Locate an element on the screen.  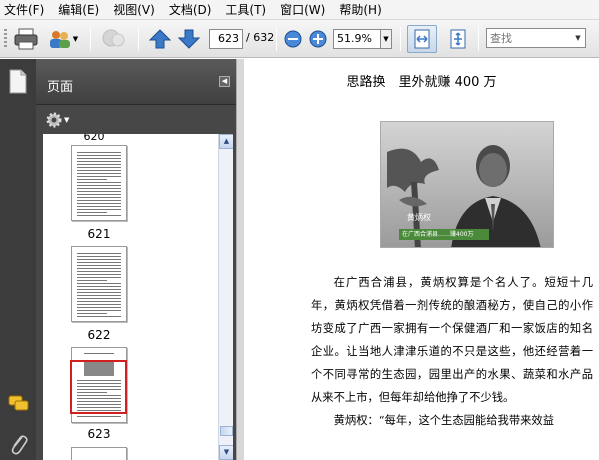
menu-bar: 文件(F) 编辑(E) 视图(V) 文档(D) 工具(T) 窗口(W) 帮助(H) is located at coordinates (299, 10).